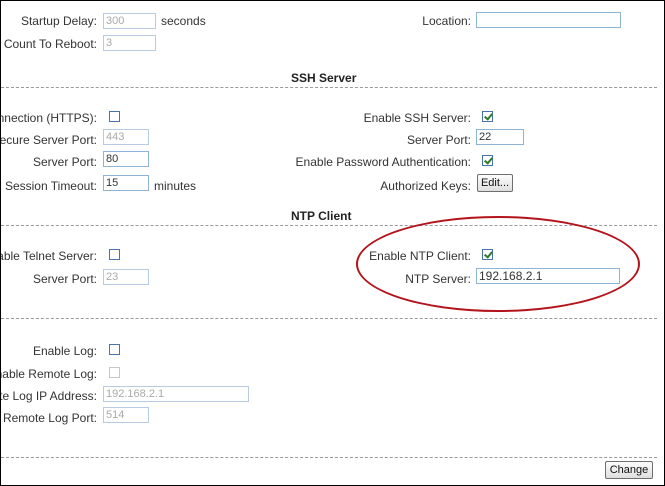 This screenshot has width=665, height=486. I want to click on ssh-server-port-label: Server Port:, so click(438, 140).